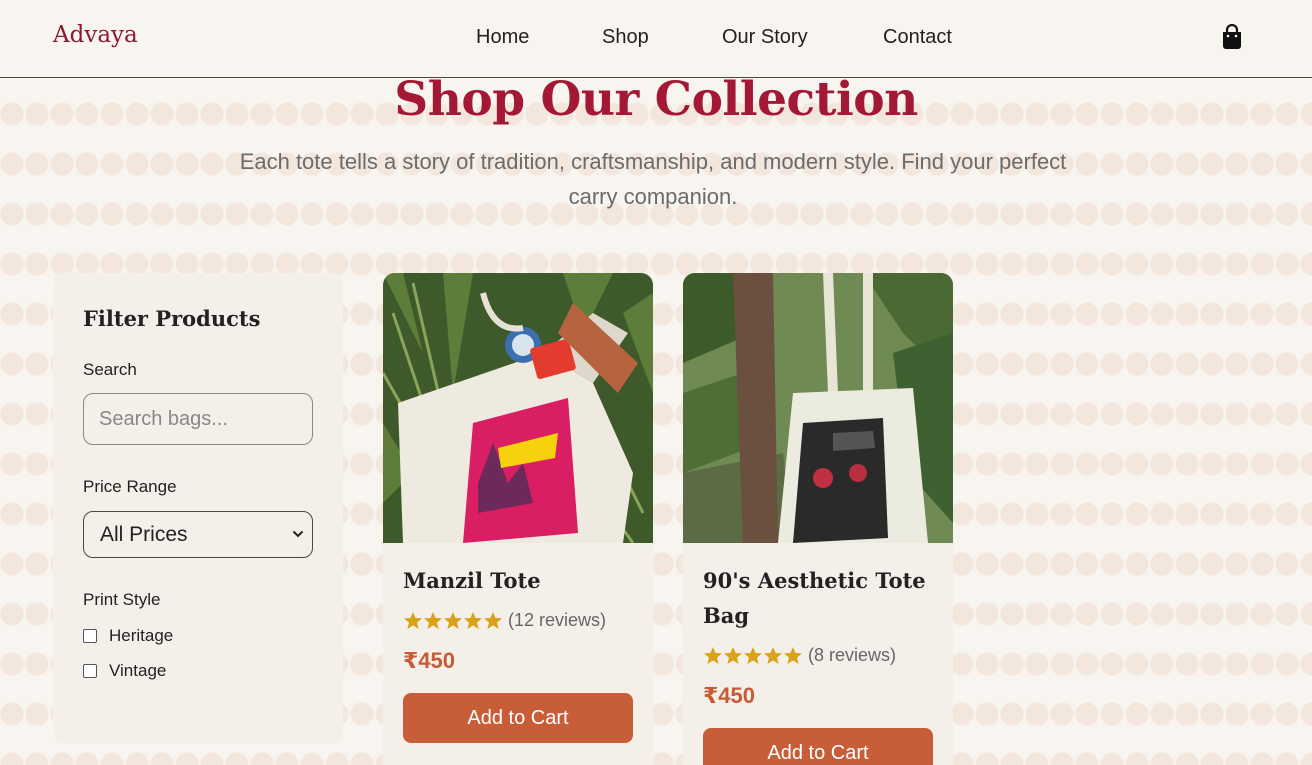 The height and width of the screenshot is (765, 1312). I want to click on vintage-checkbox, so click(90, 671).